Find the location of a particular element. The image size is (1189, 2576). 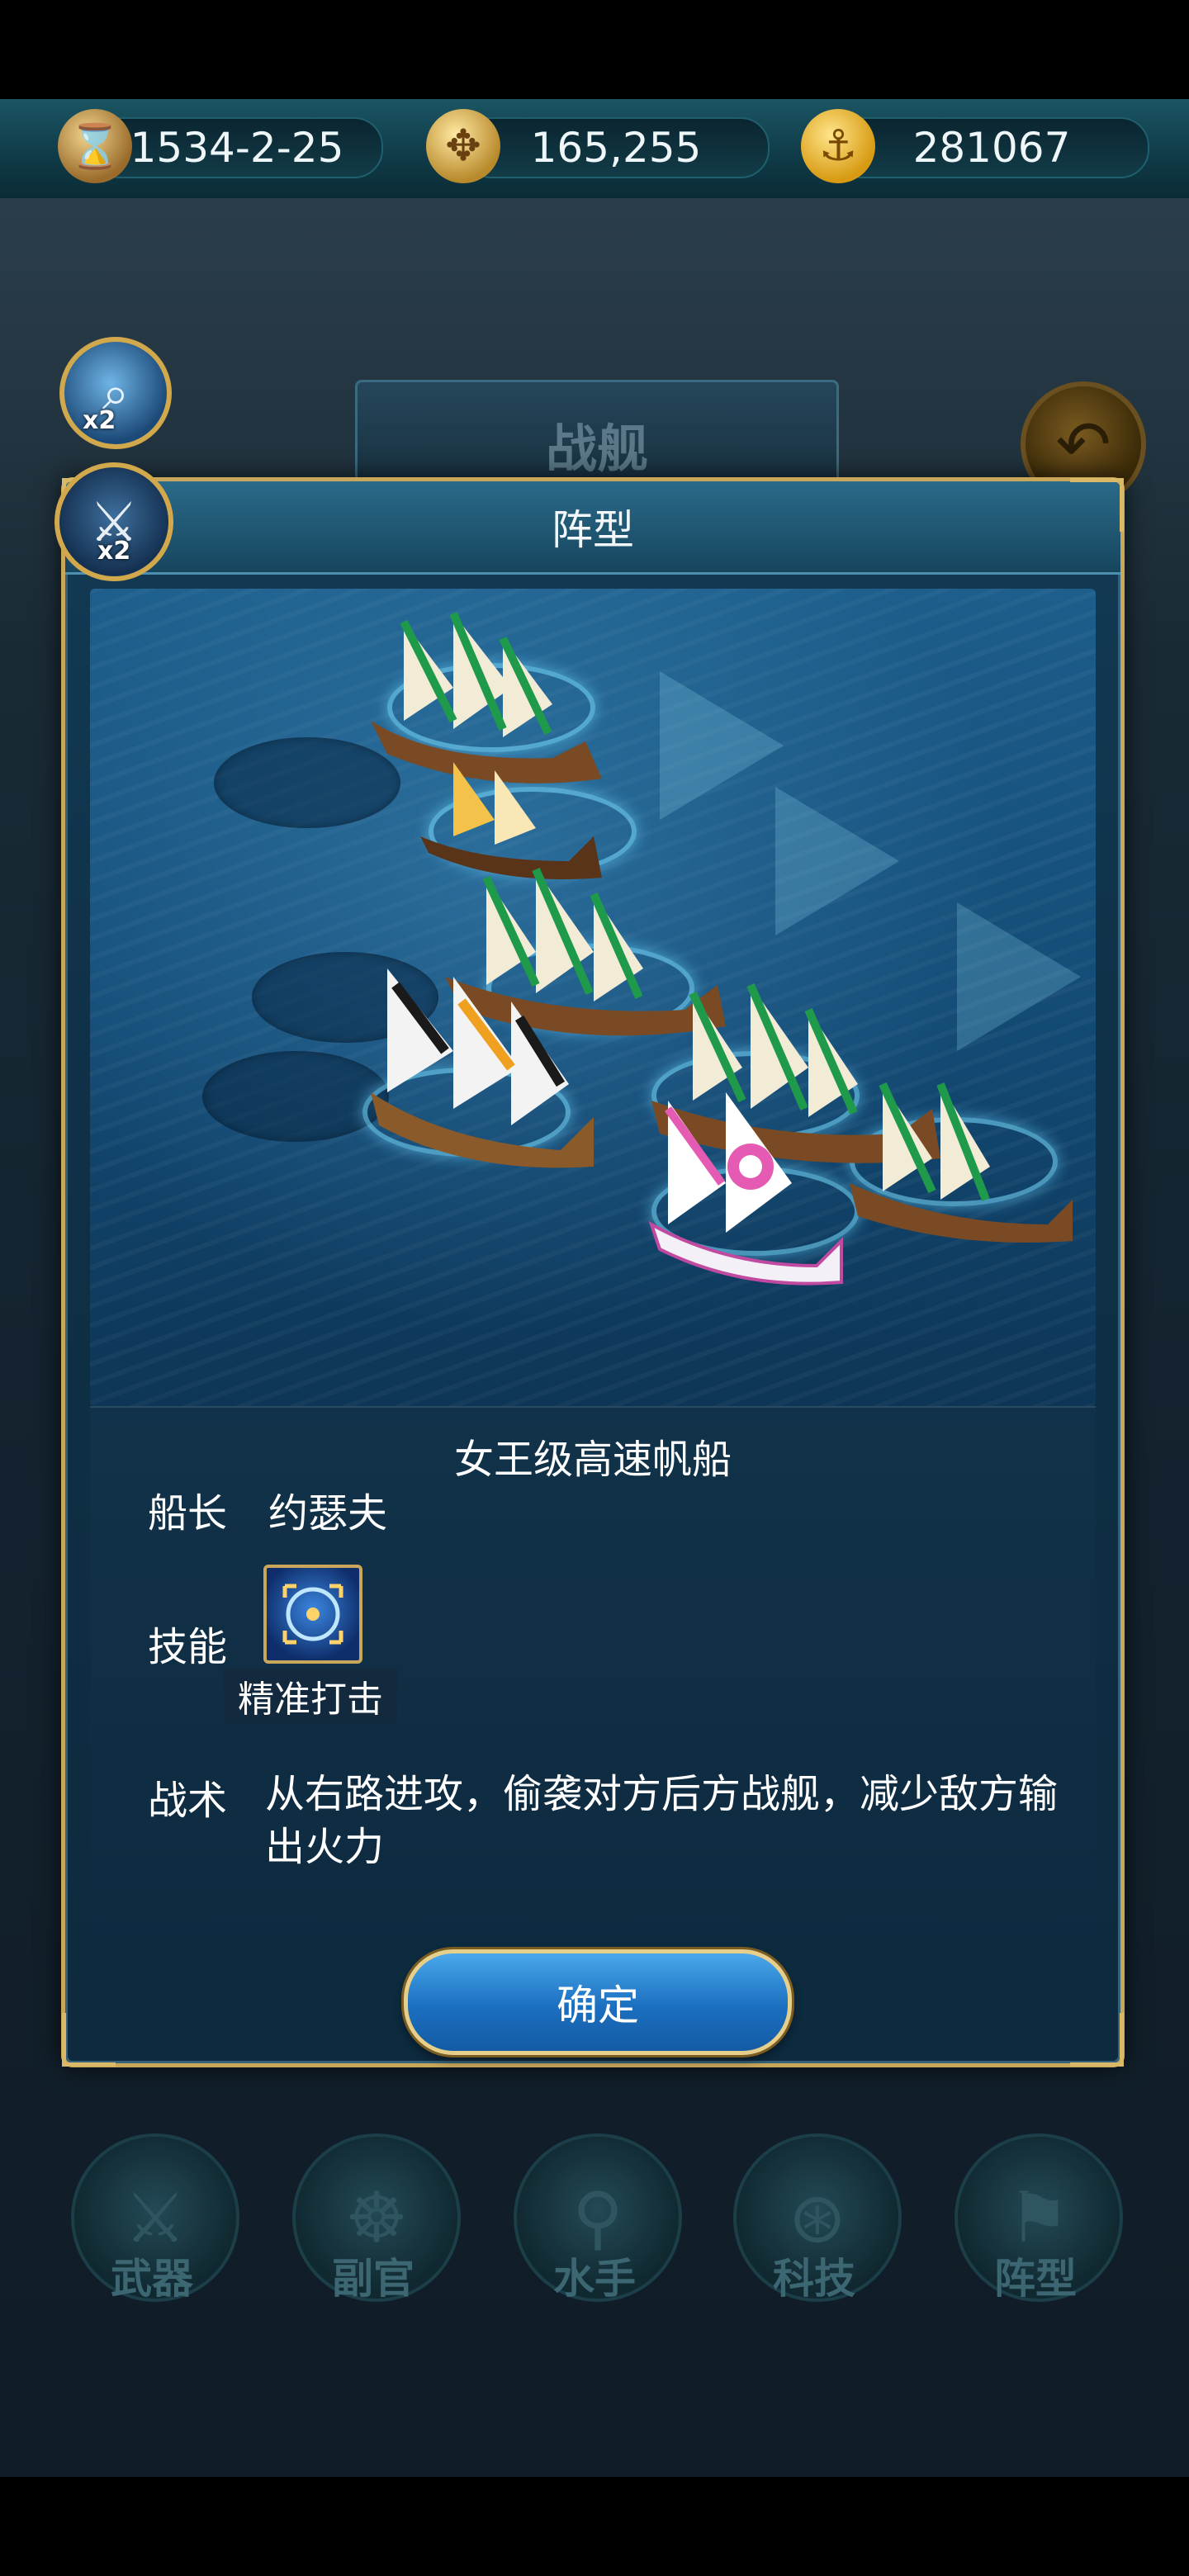

tactic-text: 从右路进攻，偷袭对方后方战舰，减少敌方输出火力 is located at coordinates (662, 1820).